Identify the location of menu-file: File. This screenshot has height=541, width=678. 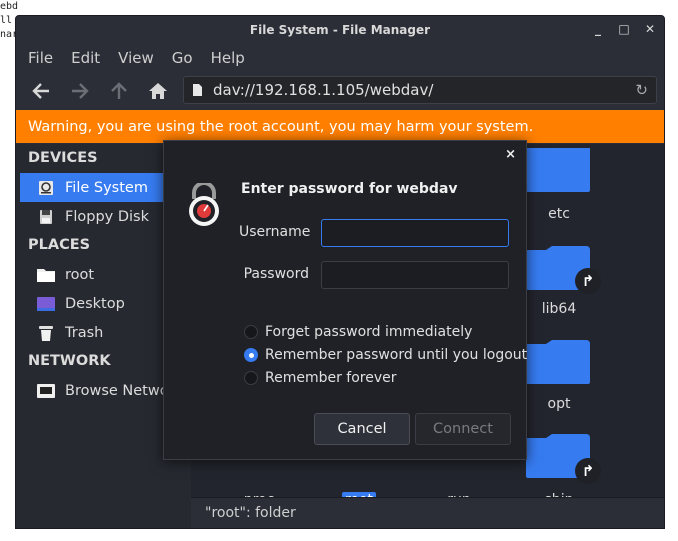
(40, 58).